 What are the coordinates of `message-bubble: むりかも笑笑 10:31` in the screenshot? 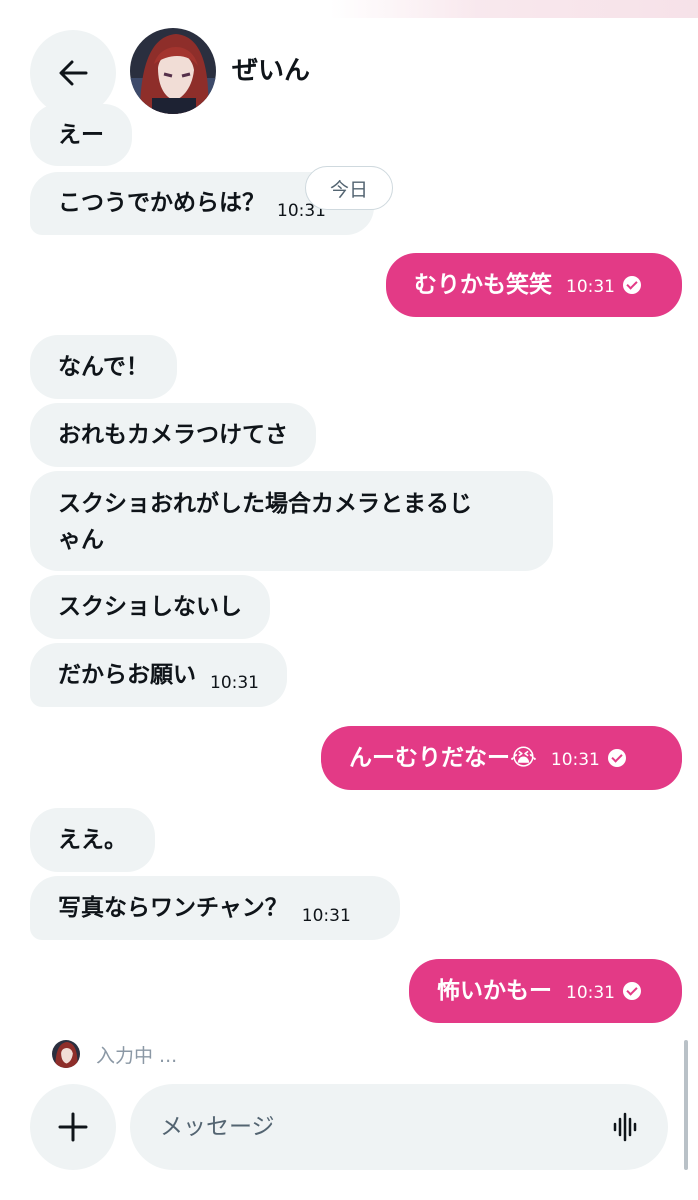 It's located at (534, 285).